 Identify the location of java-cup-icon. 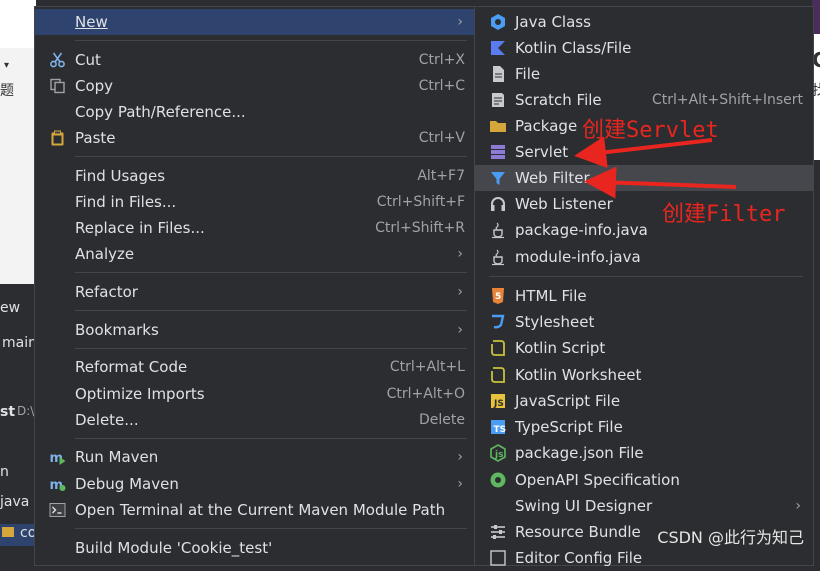
(498, 257).